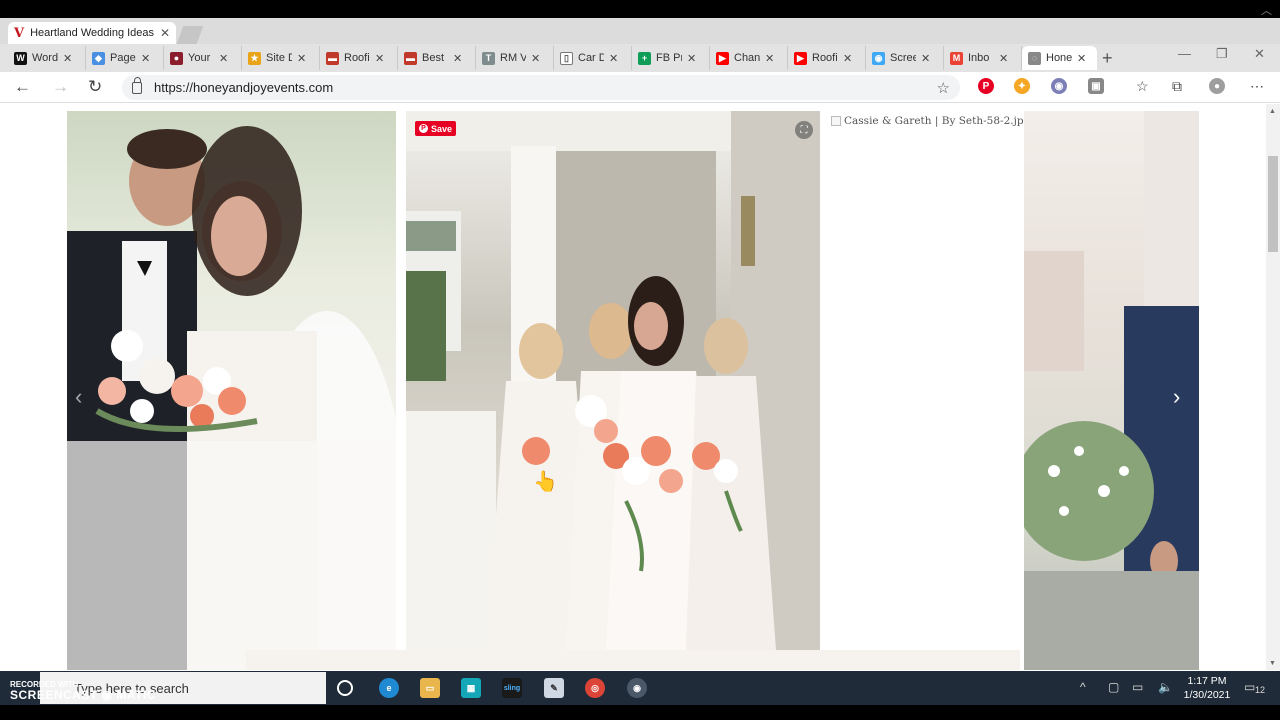  Describe the element at coordinates (979, 58) in the screenshot. I see `tab-label: Inbo` at that location.